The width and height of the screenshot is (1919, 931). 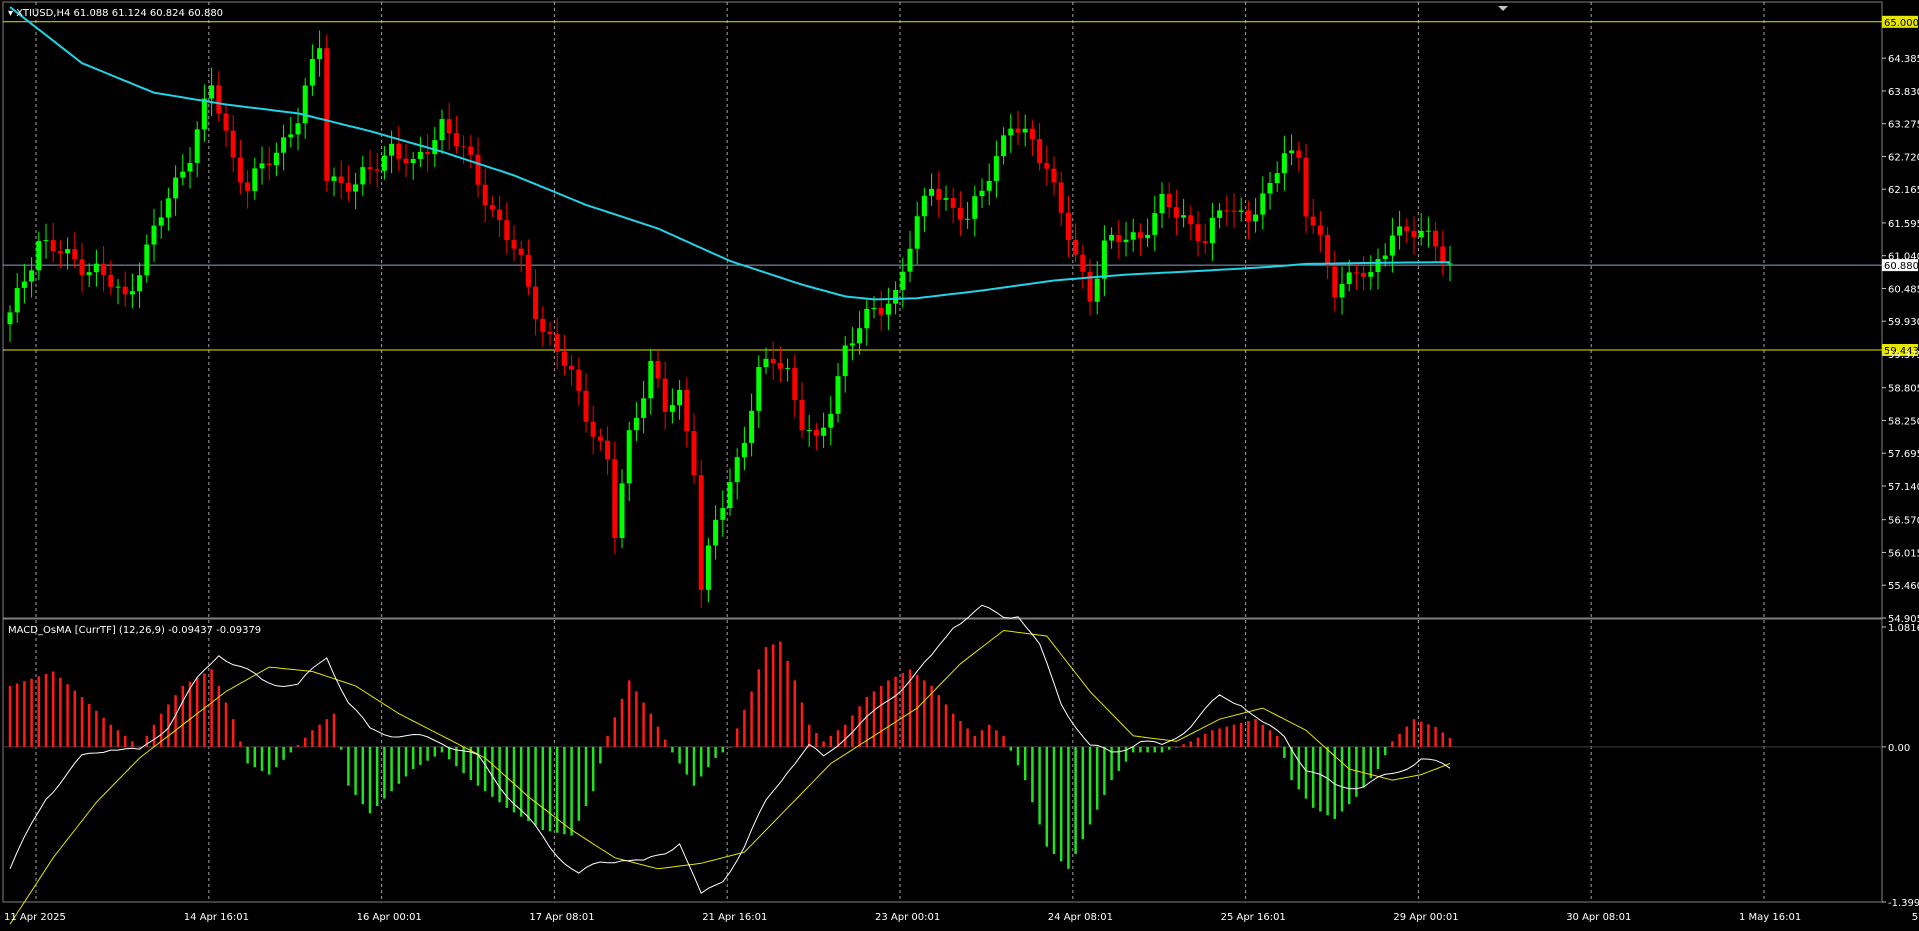 I want to click on collapse-triangle-icon: ▾, so click(x=12, y=13).